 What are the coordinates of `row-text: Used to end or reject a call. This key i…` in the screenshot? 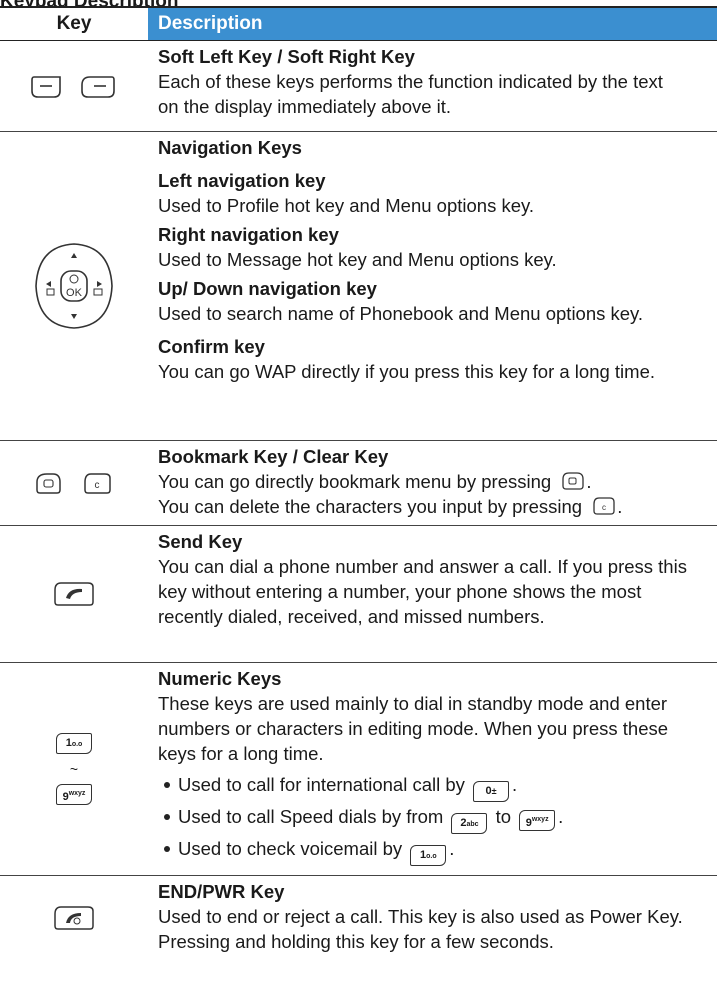 It's located at (420, 929).